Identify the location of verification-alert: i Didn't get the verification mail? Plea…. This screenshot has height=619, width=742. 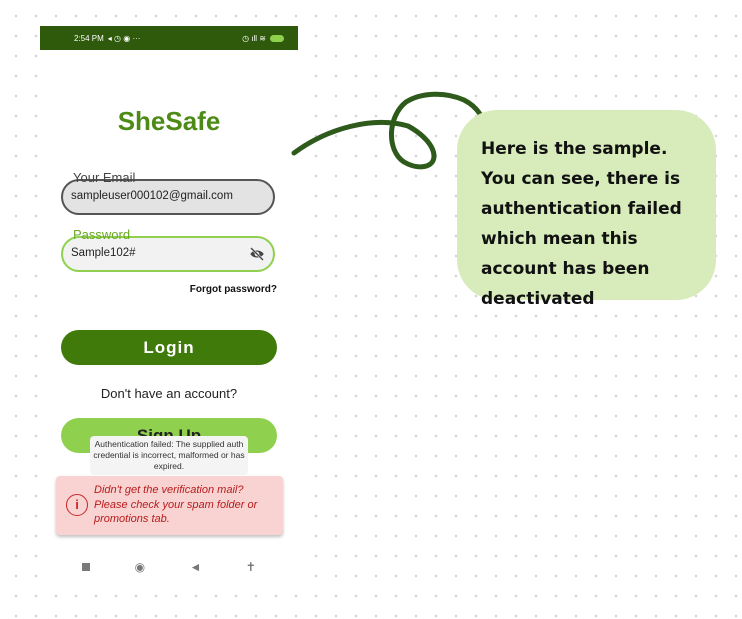
(169, 505).